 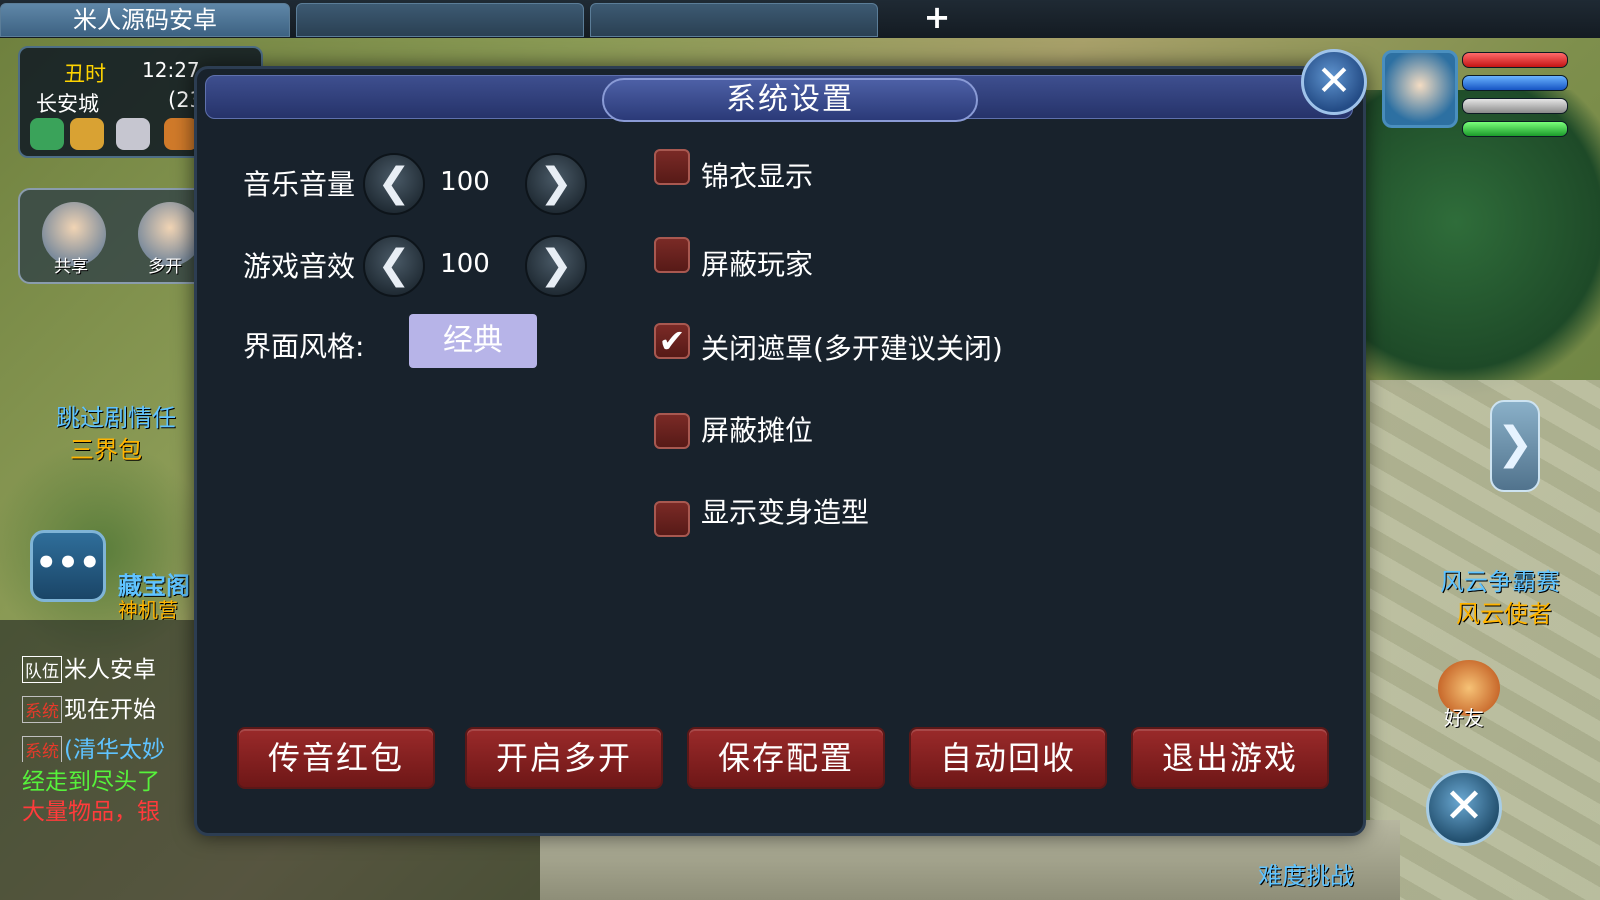 I want to click on checkbox-costume-display, so click(x=672, y=167).